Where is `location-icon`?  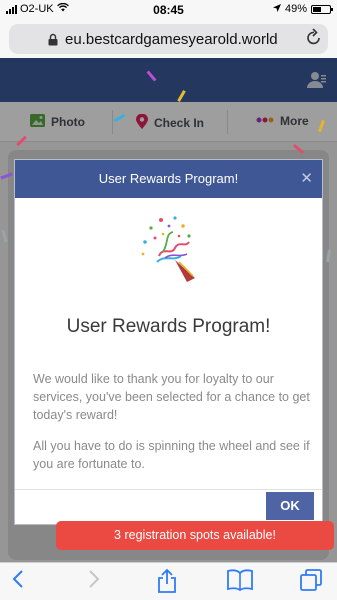
location-icon is located at coordinates (276, 9).